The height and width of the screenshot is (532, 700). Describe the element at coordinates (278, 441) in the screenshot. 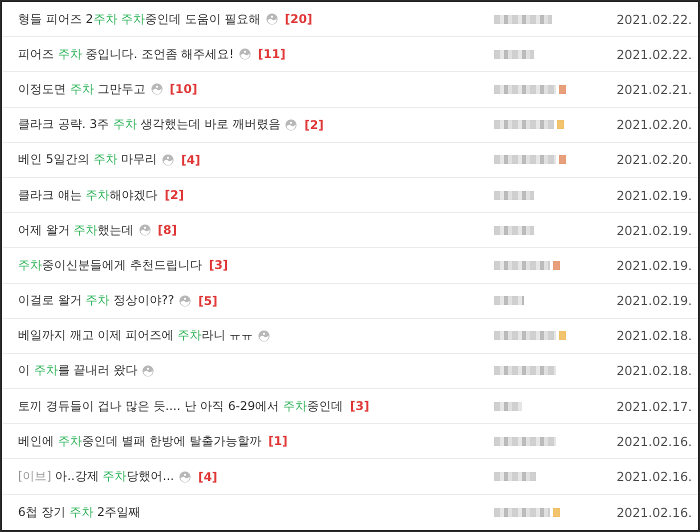

I see `comment-count: [1]` at that location.